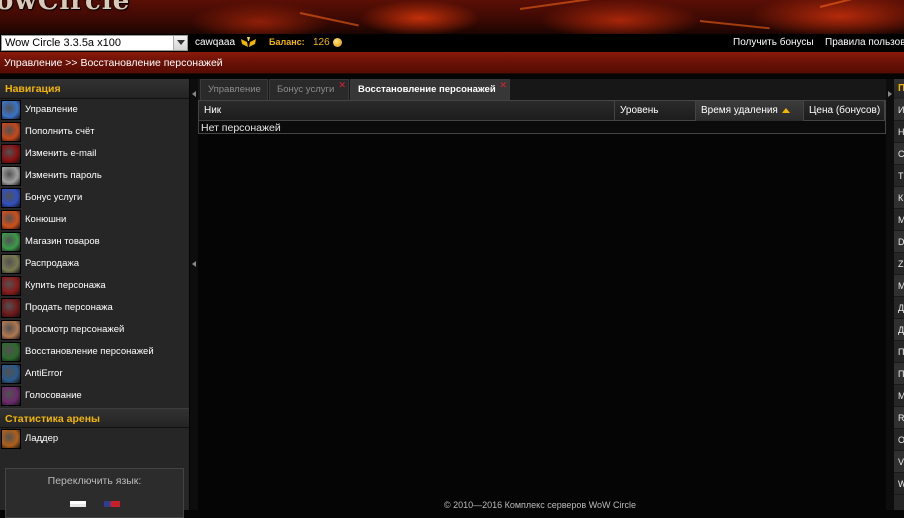 The width and height of the screenshot is (904, 518). Describe the element at coordinates (899, 264) in the screenshot. I see `right-panel-item: Z` at that location.